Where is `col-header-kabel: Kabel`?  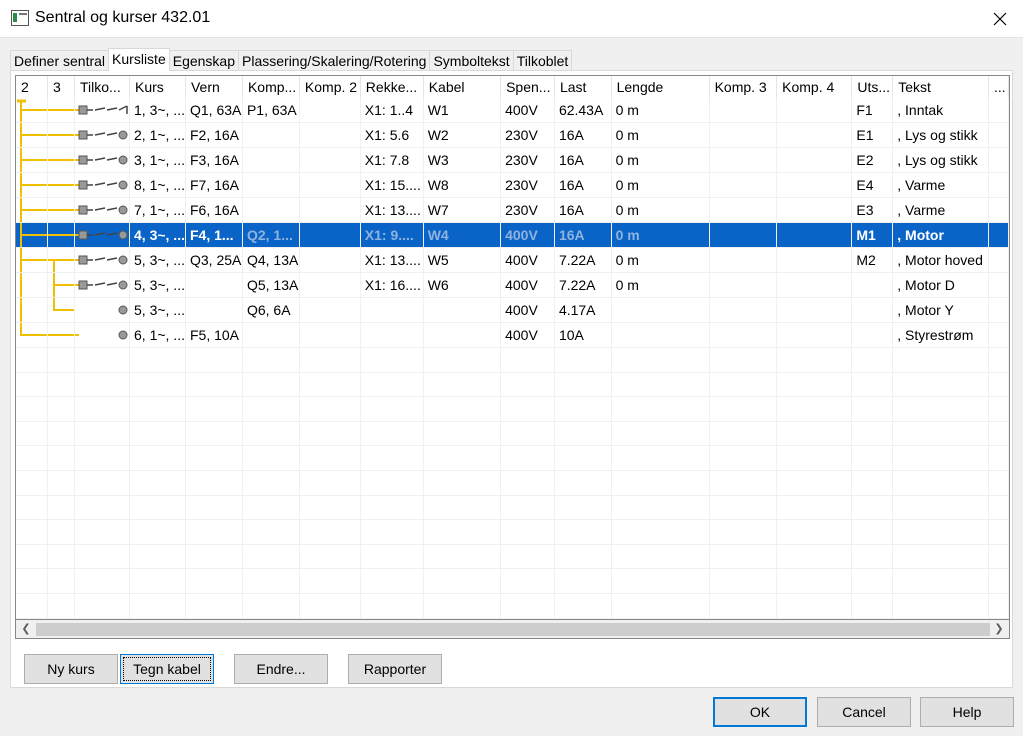
col-header-kabel: Kabel is located at coordinates (462, 87).